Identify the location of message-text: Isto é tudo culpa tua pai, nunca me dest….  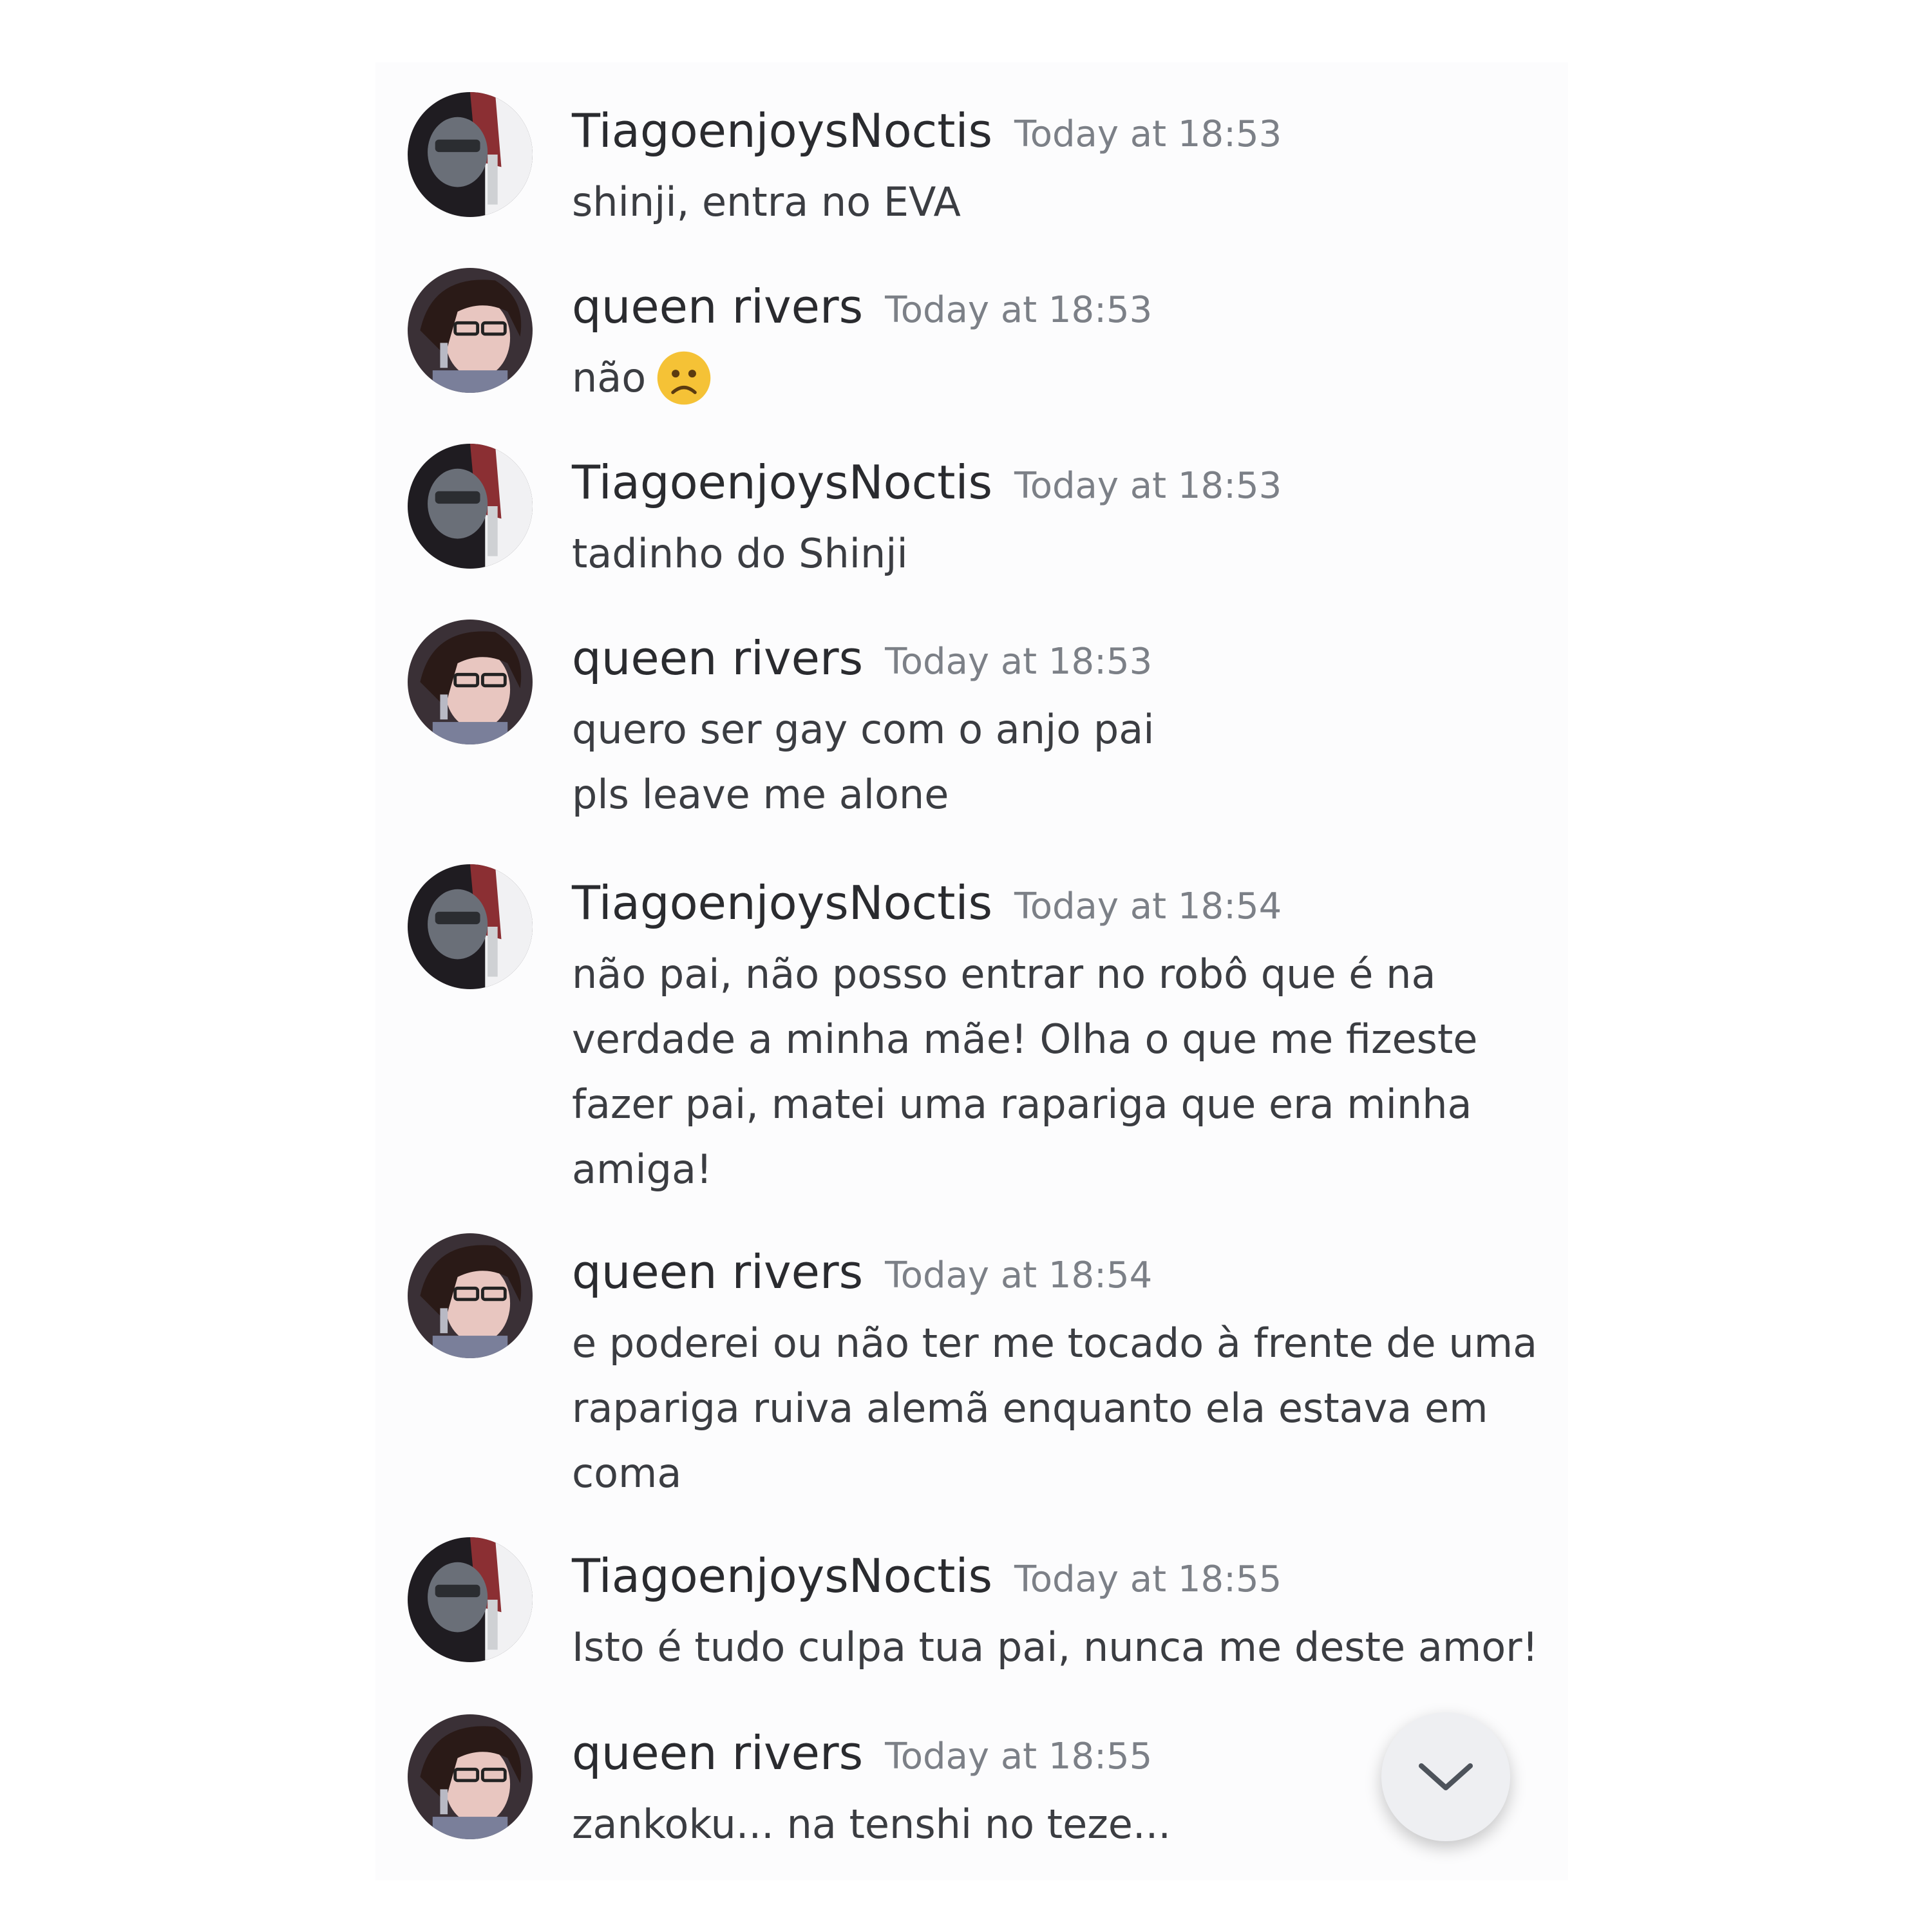
(1055, 1647).